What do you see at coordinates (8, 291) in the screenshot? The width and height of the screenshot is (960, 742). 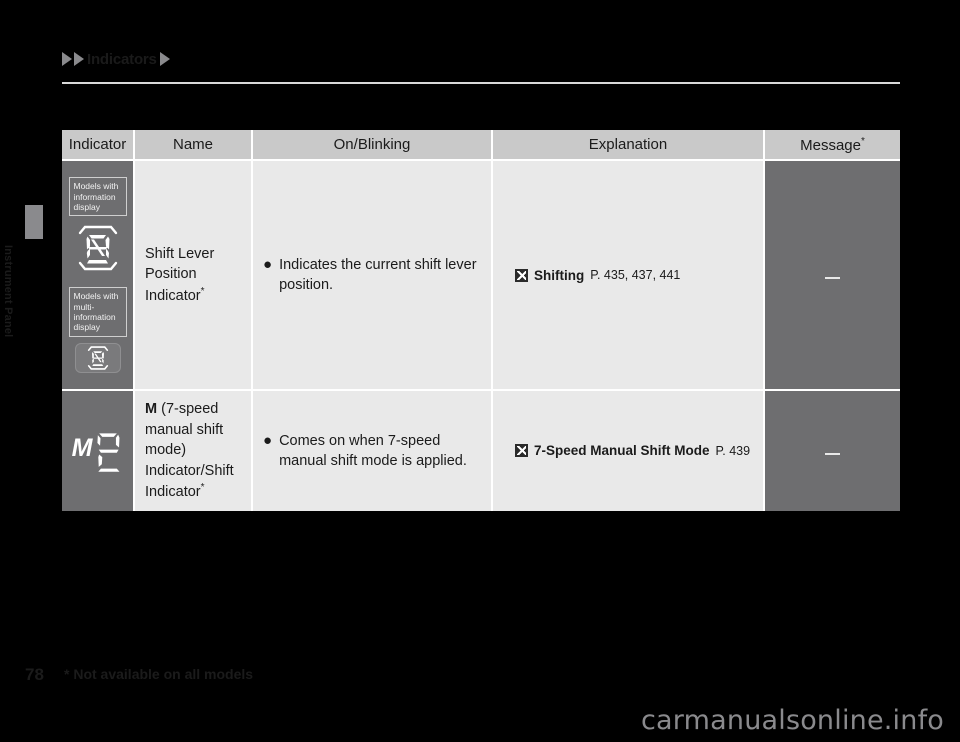 I see `section-tab-label: Instrument Panel` at bounding box center [8, 291].